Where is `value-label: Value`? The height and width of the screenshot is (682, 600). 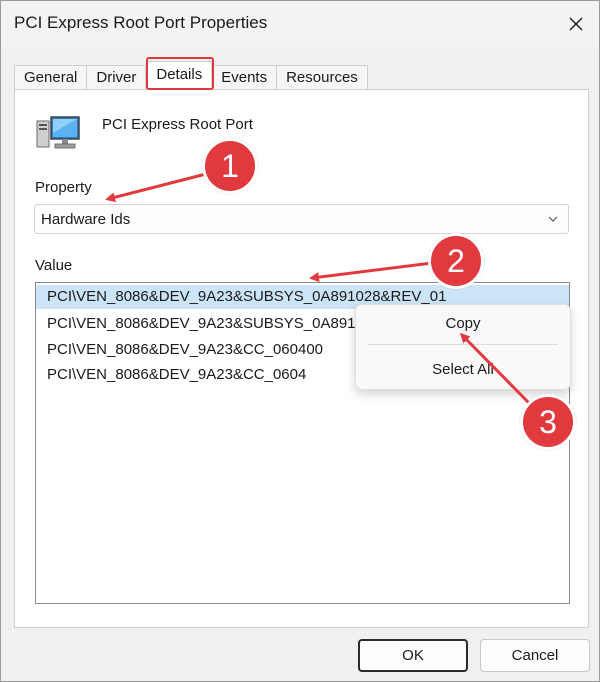
value-label: Value is located at coordinates (54, 265).